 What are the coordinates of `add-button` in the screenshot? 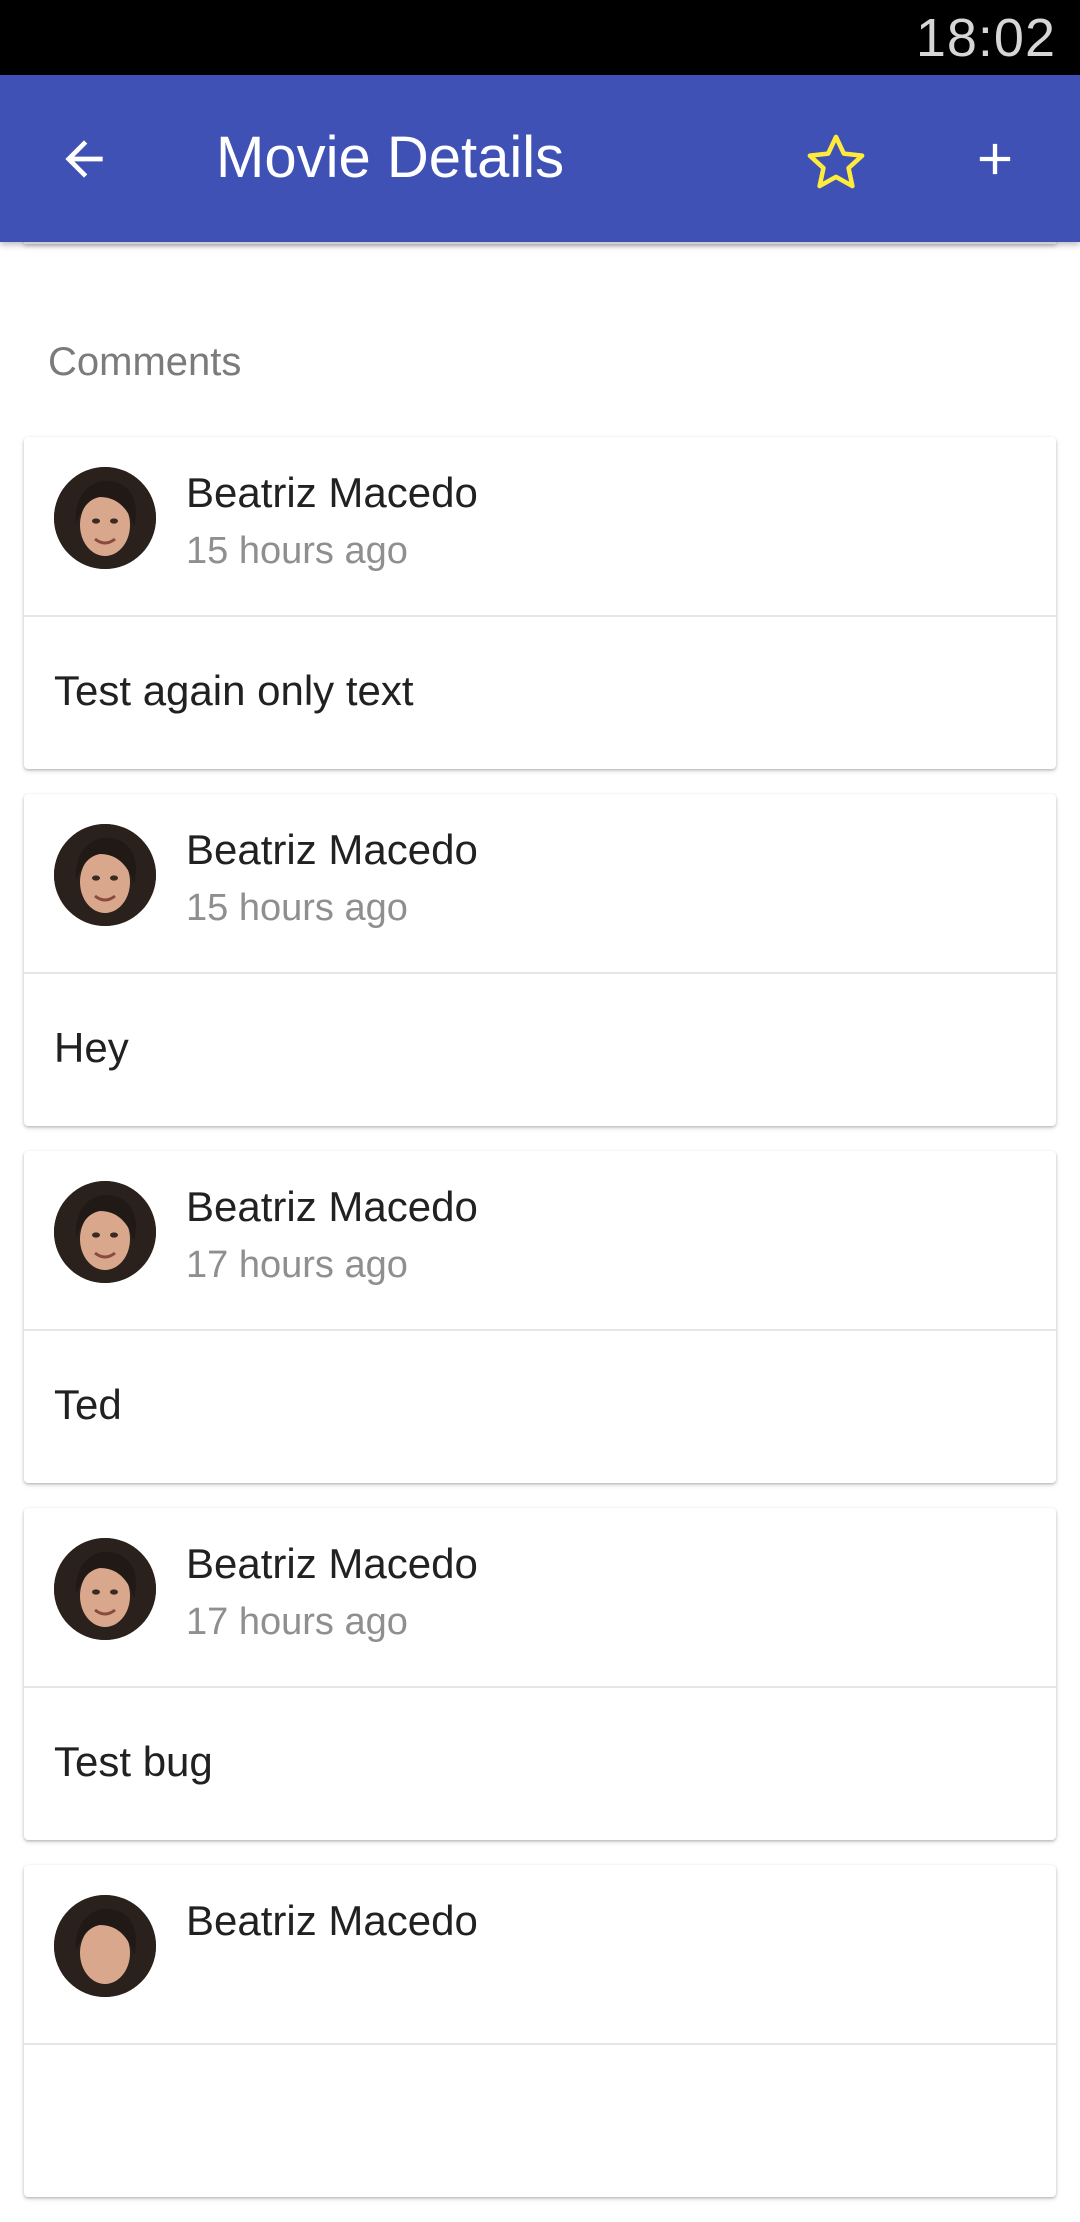 It's located at (995, 159).